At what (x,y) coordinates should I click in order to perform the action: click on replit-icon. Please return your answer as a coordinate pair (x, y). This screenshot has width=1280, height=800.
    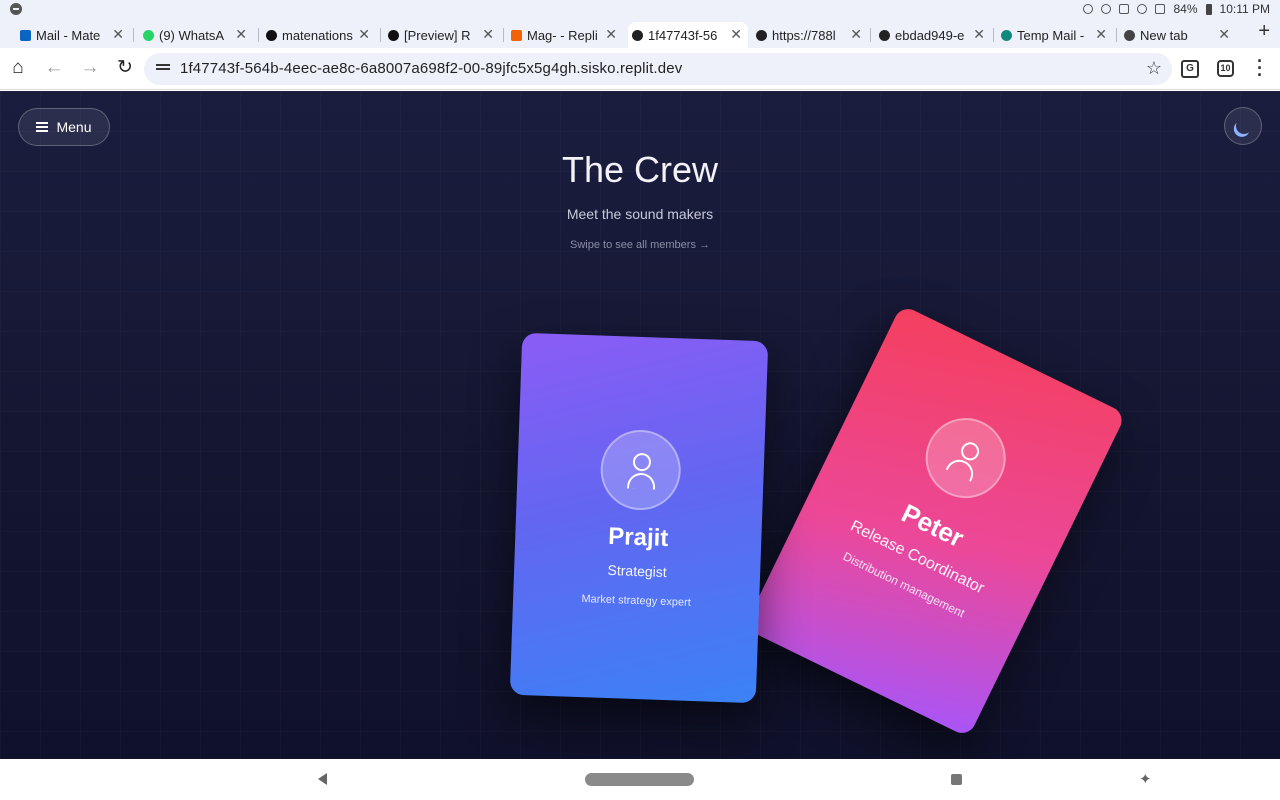
    Looking at the image, I should click on (516, 35).